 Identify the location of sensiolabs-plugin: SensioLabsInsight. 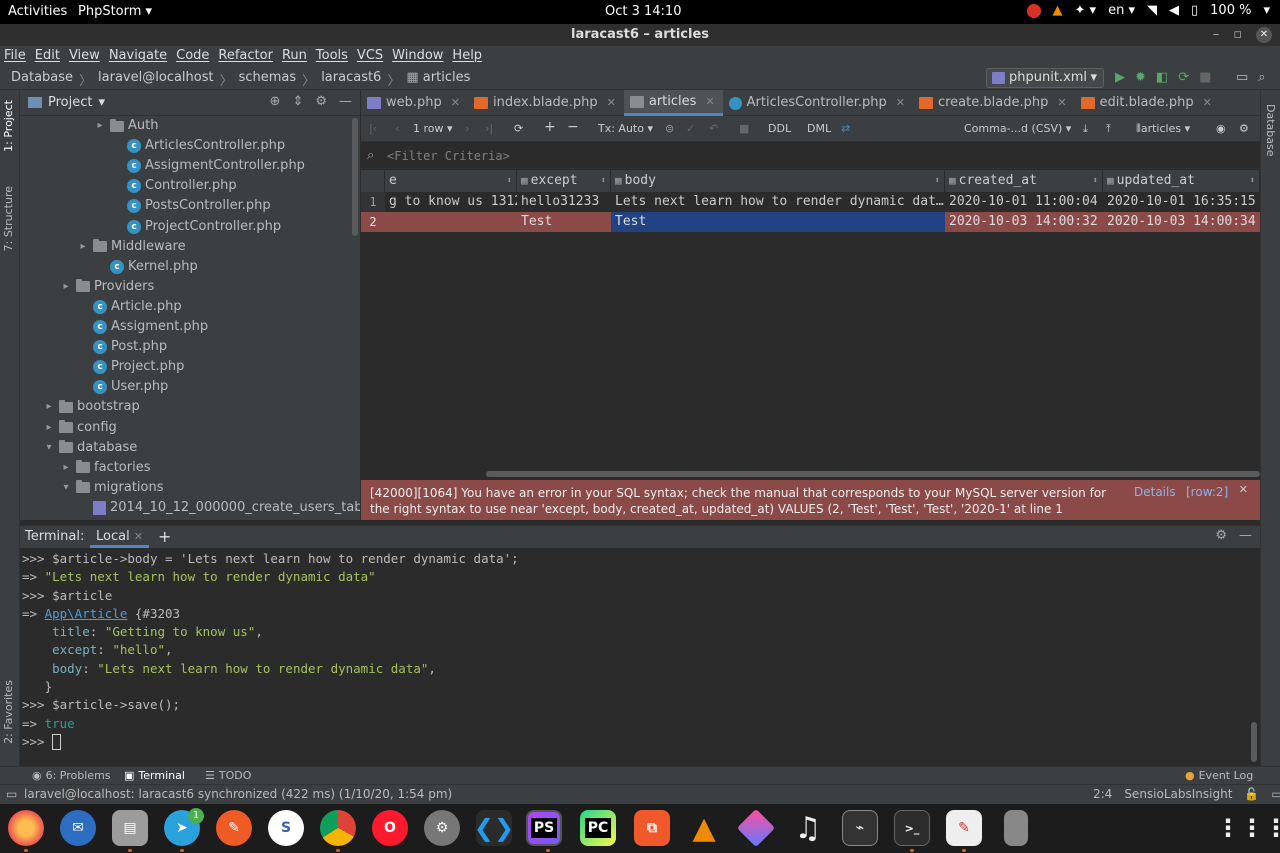
(1178, 794).